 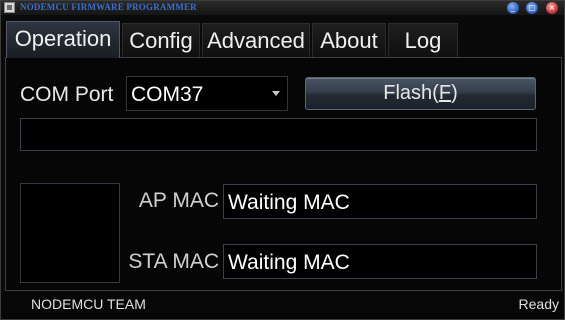 What do you see at coordinates (67, 94) in the screenshot?
I see `com-port-label: COM Port` at bounding box center [67, 94].